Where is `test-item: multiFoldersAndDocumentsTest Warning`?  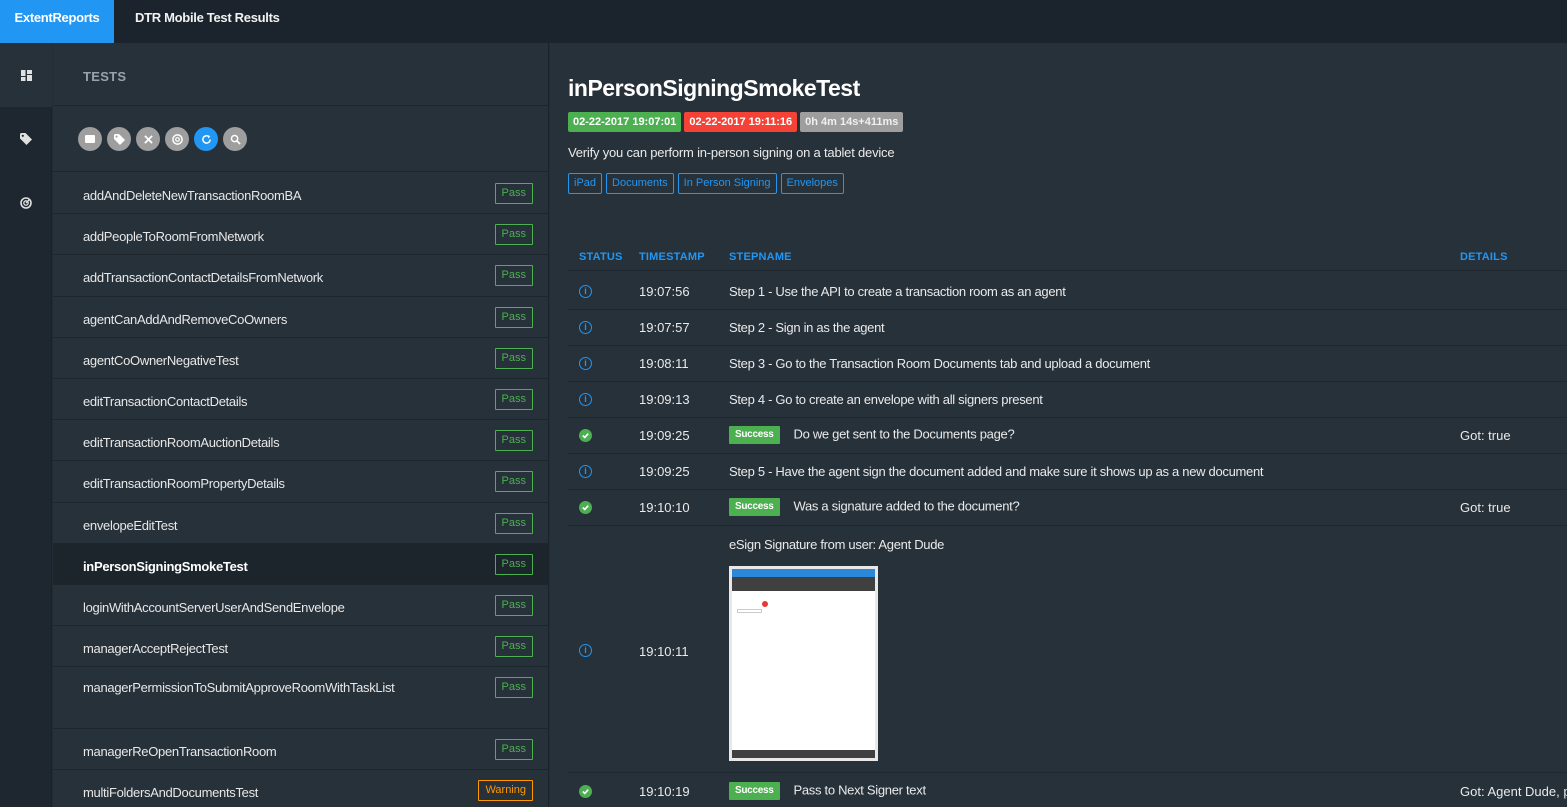
test-item: multiFoldersAndDocumentsTest Warning is located at coordinates (300, 788).